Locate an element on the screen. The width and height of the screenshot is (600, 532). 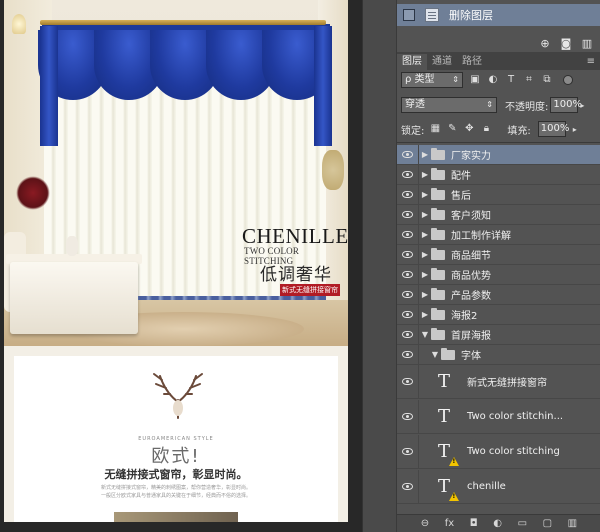
lock-position-icon: ✥ is located at coordinates (469, 129).